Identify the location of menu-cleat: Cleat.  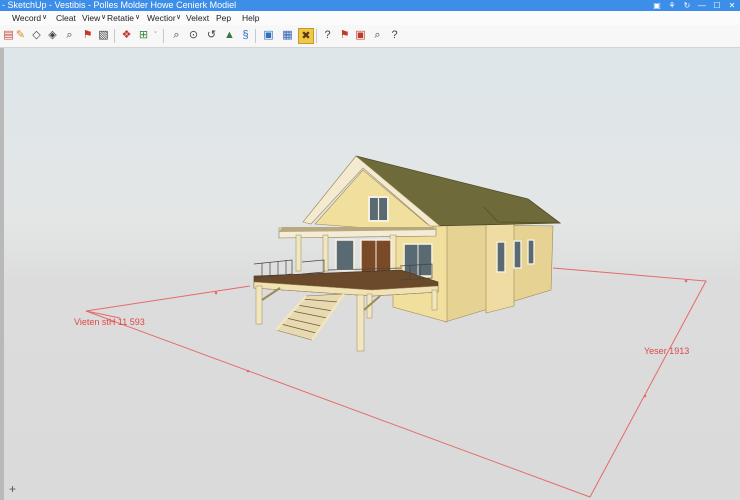
(66, 18).